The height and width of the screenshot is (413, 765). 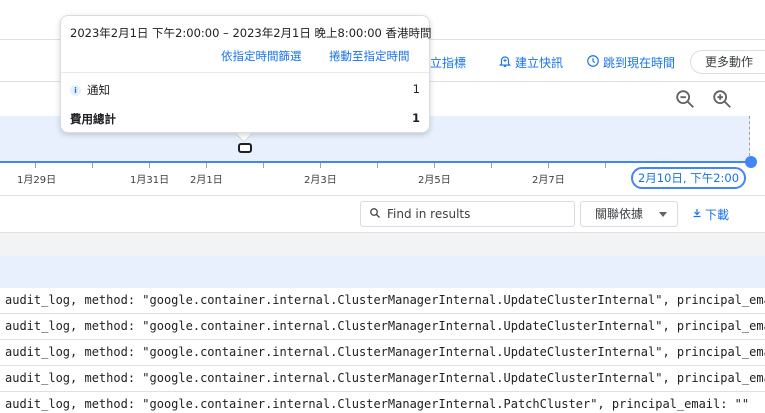 I want to click on tooltip-row-notice: i 通知 1, so click(x=245, y=90).